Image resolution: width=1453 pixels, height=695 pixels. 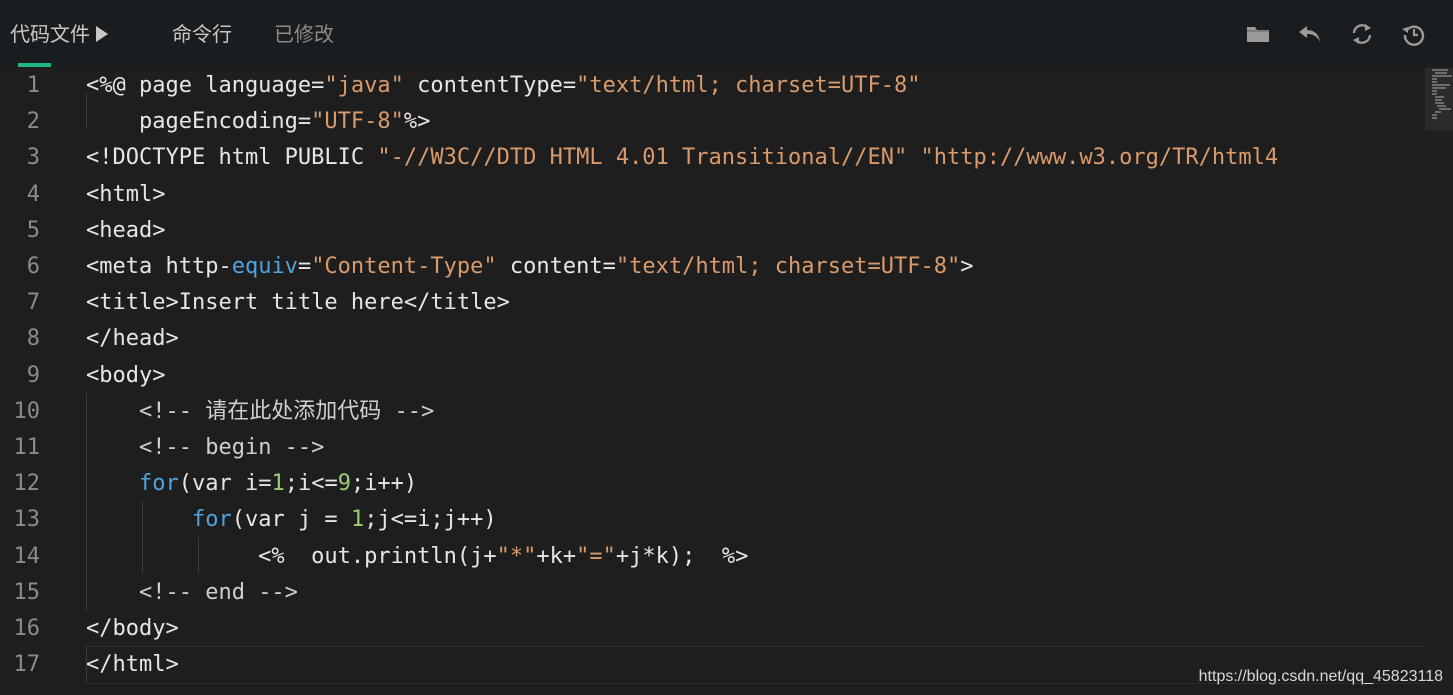 I want to click on refresh-button, so click(x=1362, y=34).